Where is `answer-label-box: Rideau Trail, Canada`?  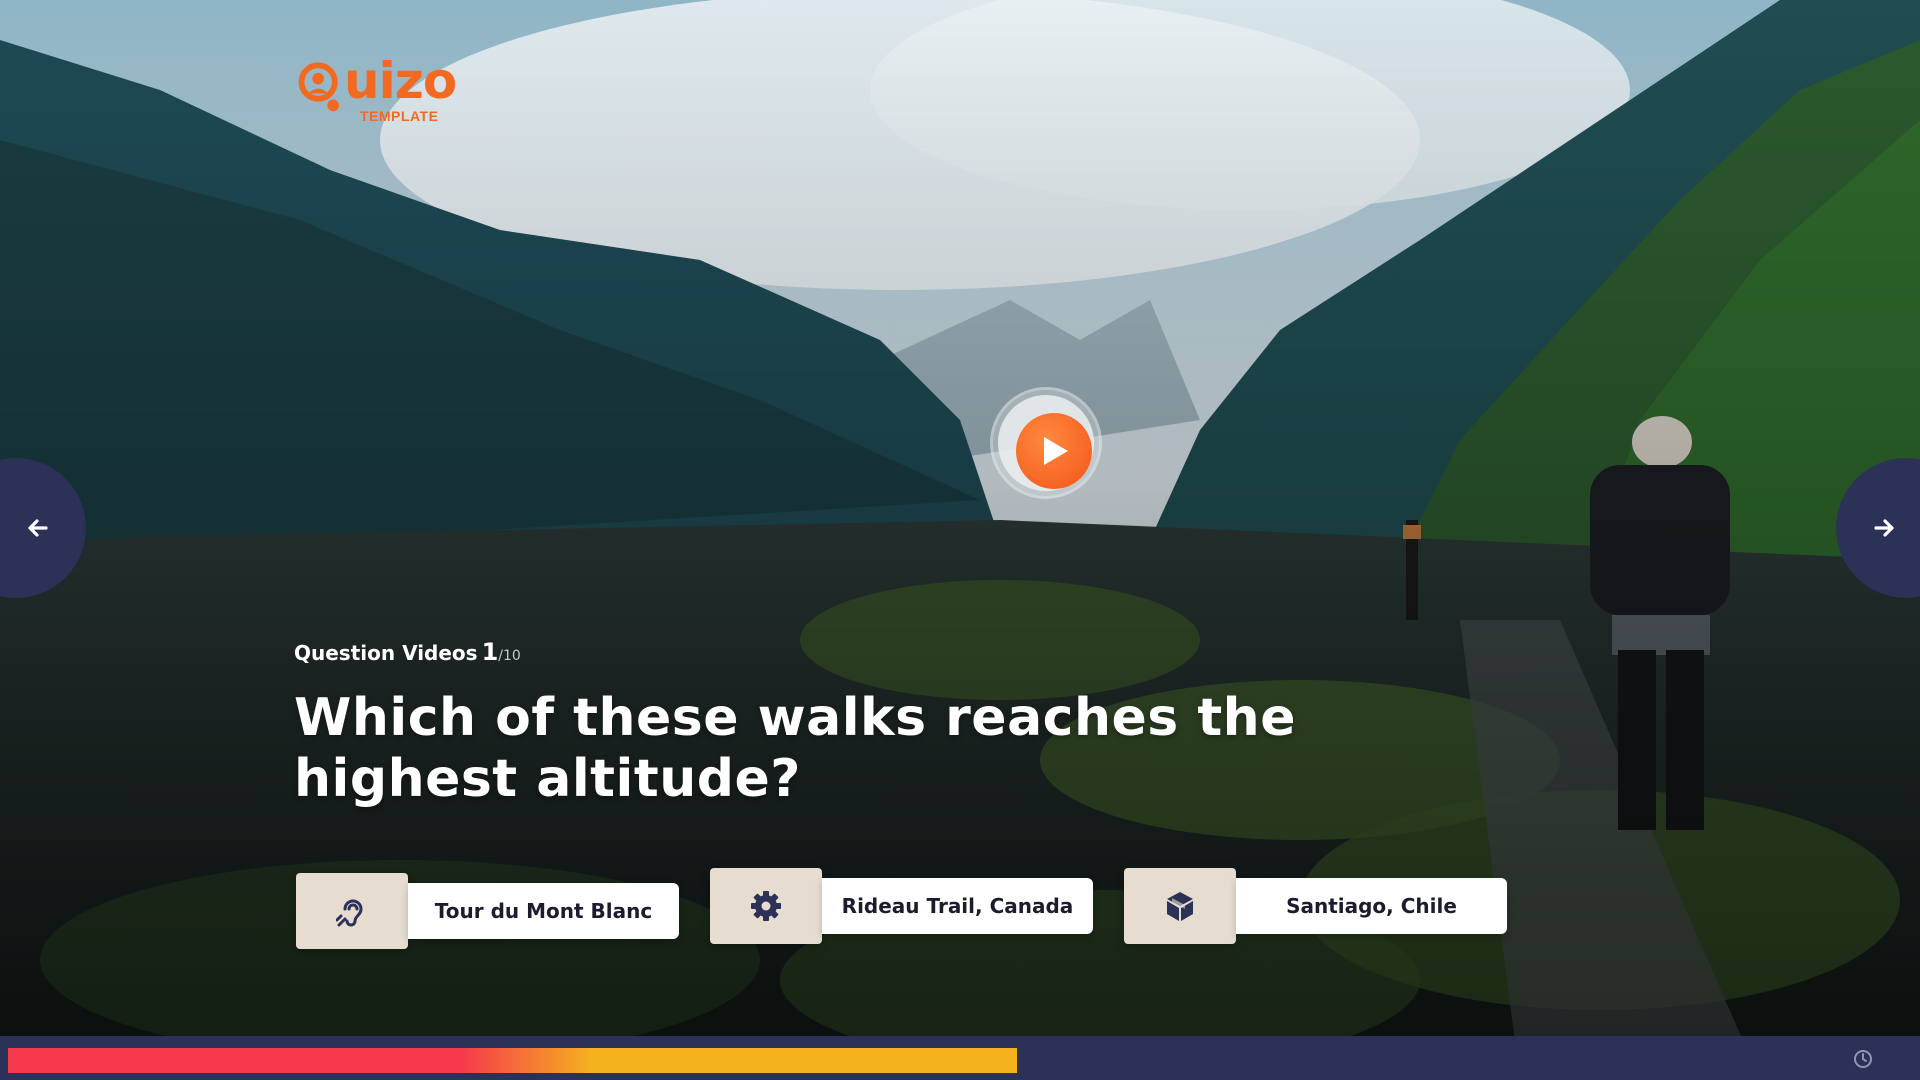
answer-label-box: Rideau Trail, Canada is located at coordinates (957, 906).